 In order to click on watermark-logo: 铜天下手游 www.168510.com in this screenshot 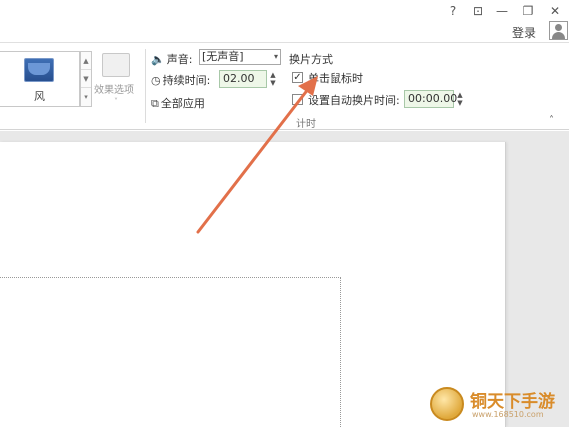, I will do `click(498, 405)`.